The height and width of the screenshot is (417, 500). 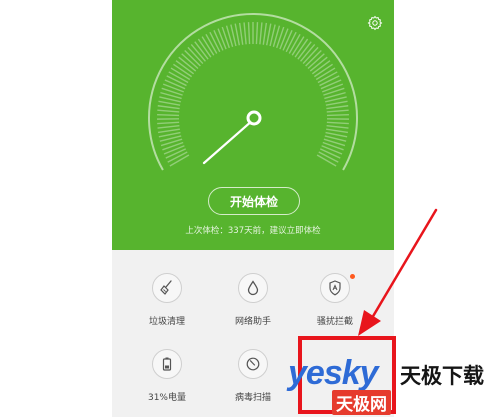 I want to click on watermark-brand: yesky, so click(x=333, y=373).